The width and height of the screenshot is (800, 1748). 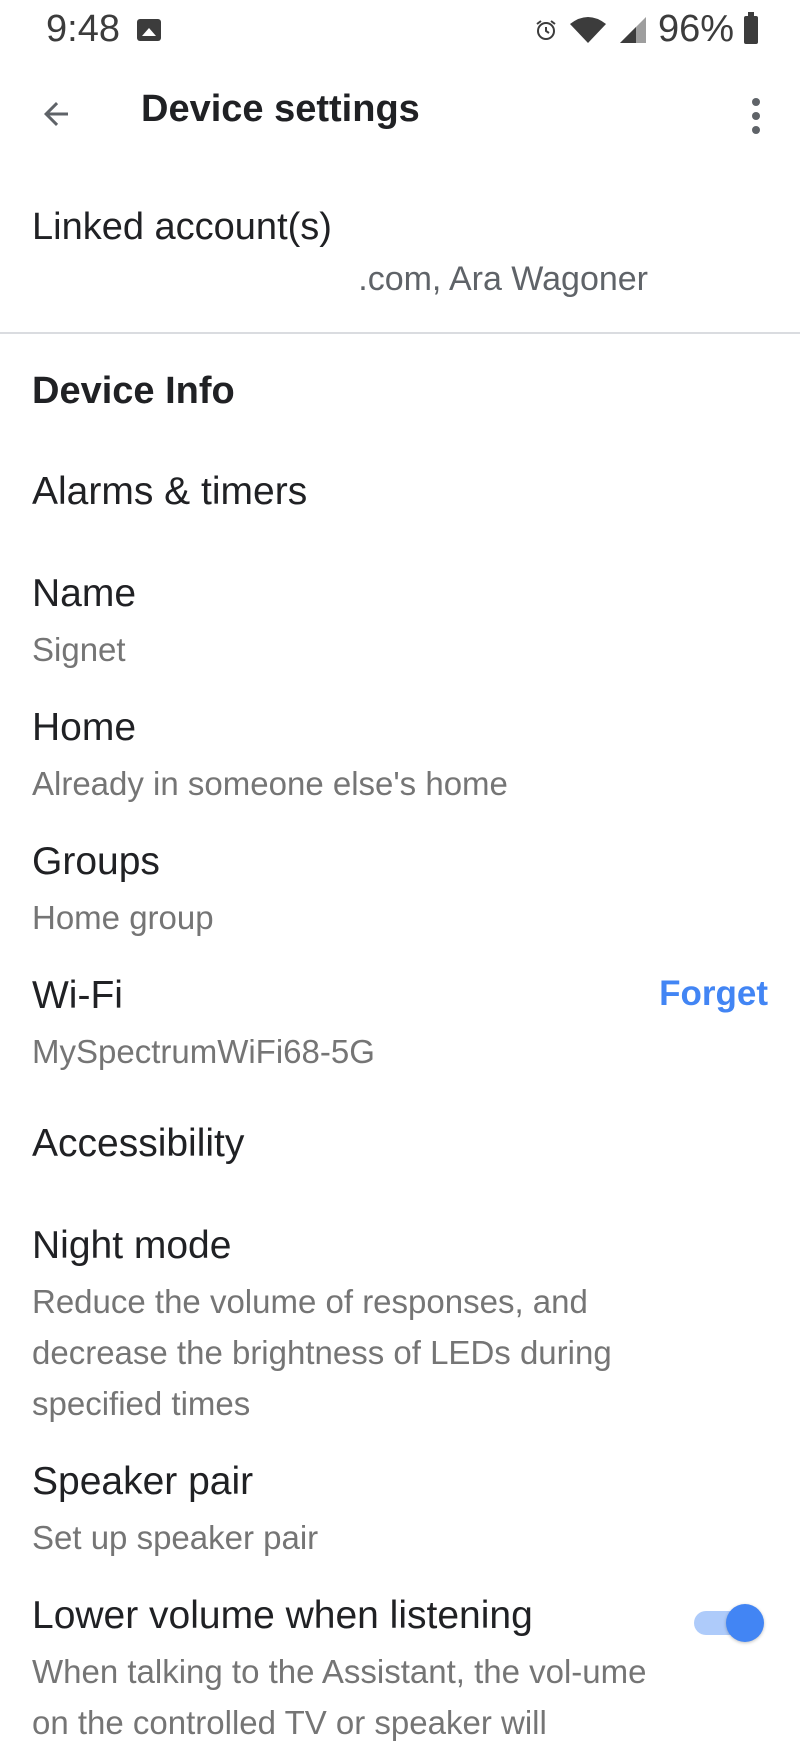 I want to click on cell-signal-icon, so click(x=632, y=29).